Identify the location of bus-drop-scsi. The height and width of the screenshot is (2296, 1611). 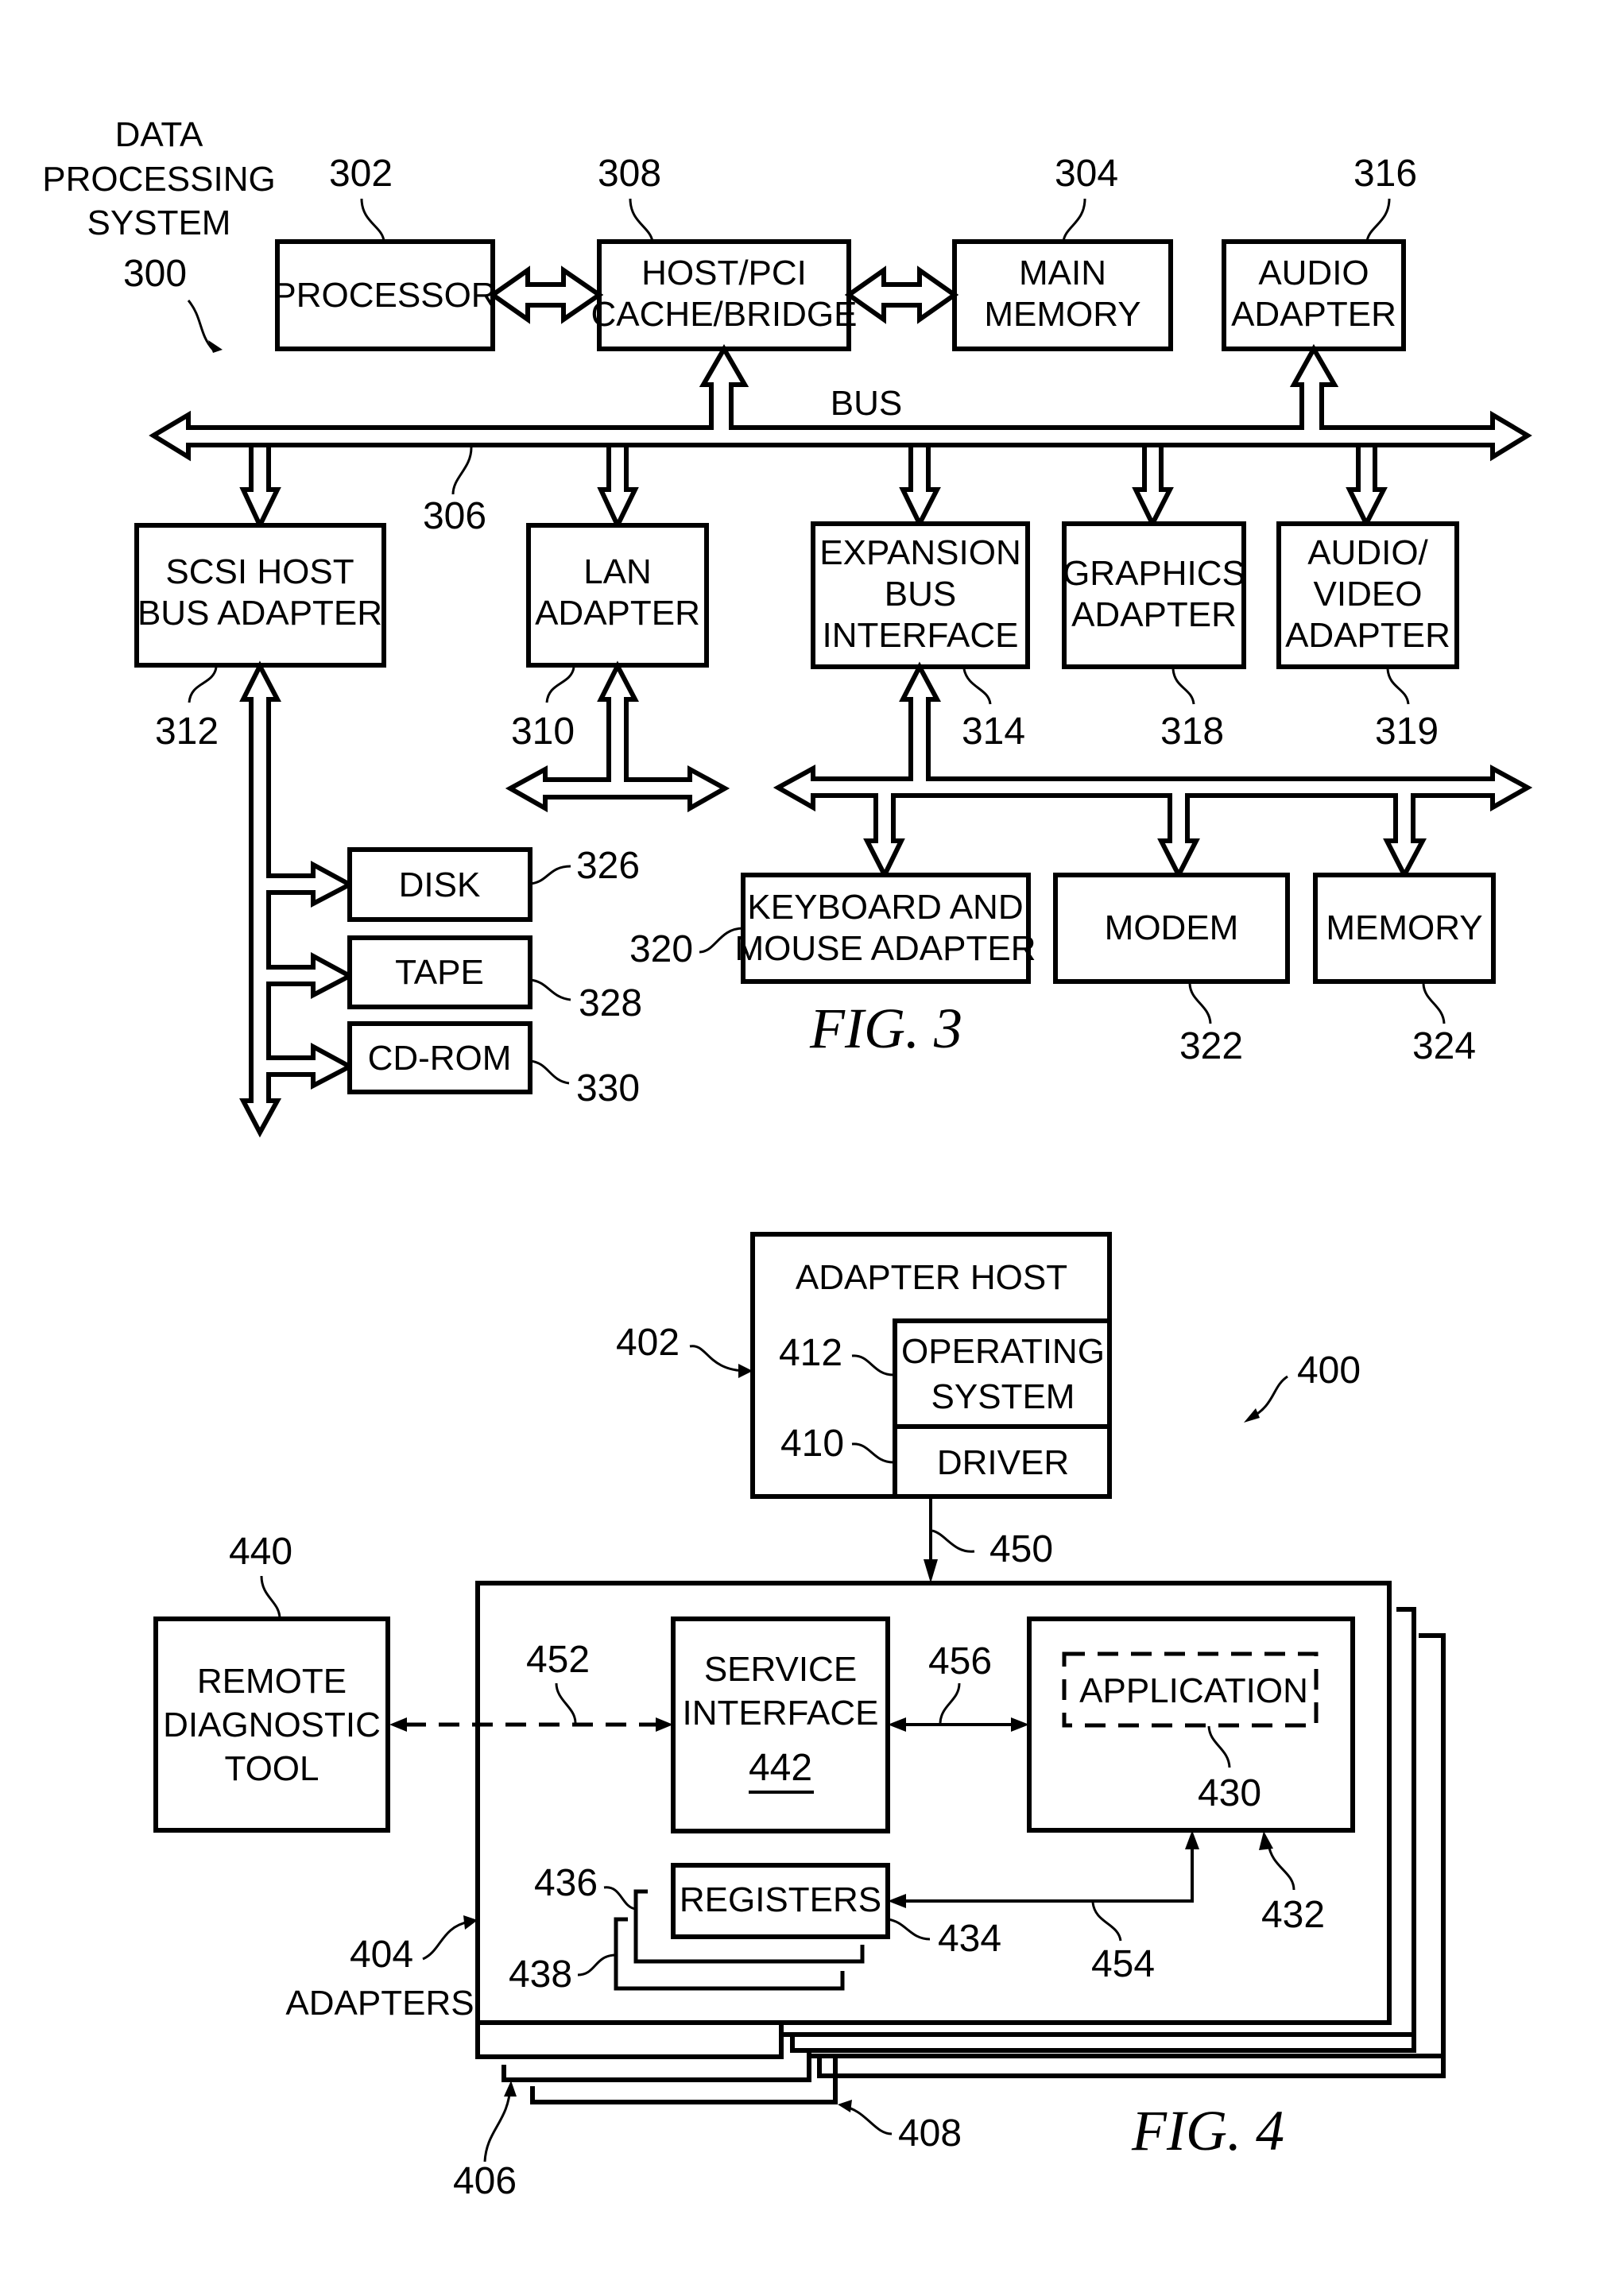
(260, 487).